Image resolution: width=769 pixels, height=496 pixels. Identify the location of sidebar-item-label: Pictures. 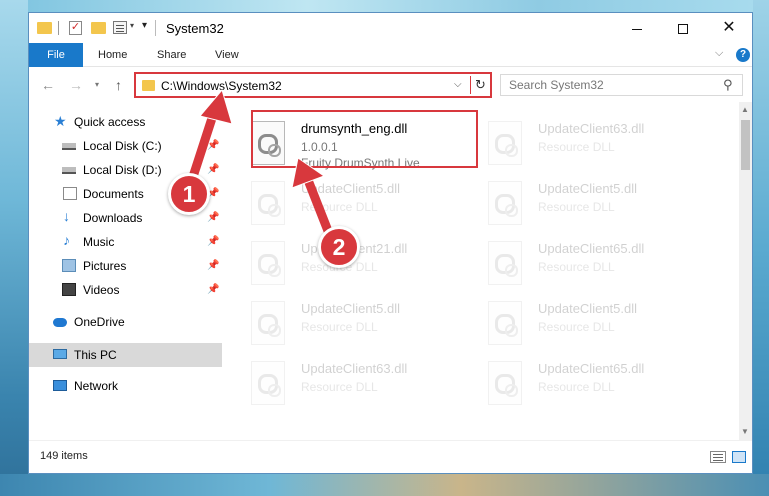
(105, 266).